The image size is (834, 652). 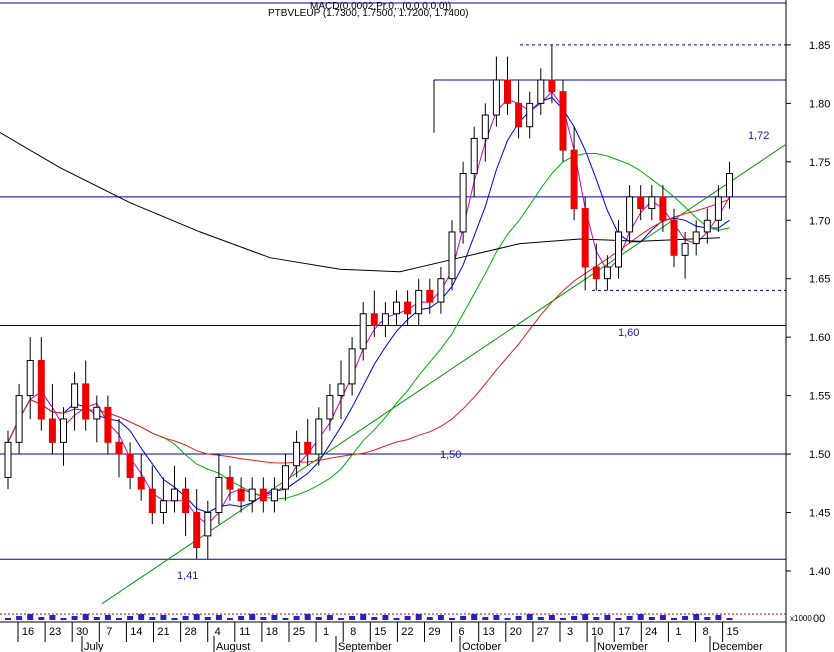 I want to click on month-label: July, so click(x=94, y=646).